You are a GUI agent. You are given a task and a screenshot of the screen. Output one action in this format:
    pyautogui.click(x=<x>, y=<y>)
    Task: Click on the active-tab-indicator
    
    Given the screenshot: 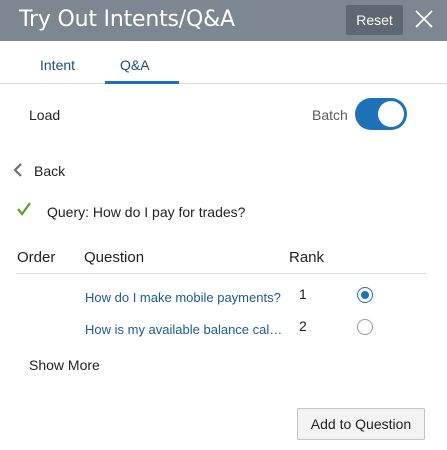 What is the action you would take?
    pyautogui.click(x=142, y=82)
    